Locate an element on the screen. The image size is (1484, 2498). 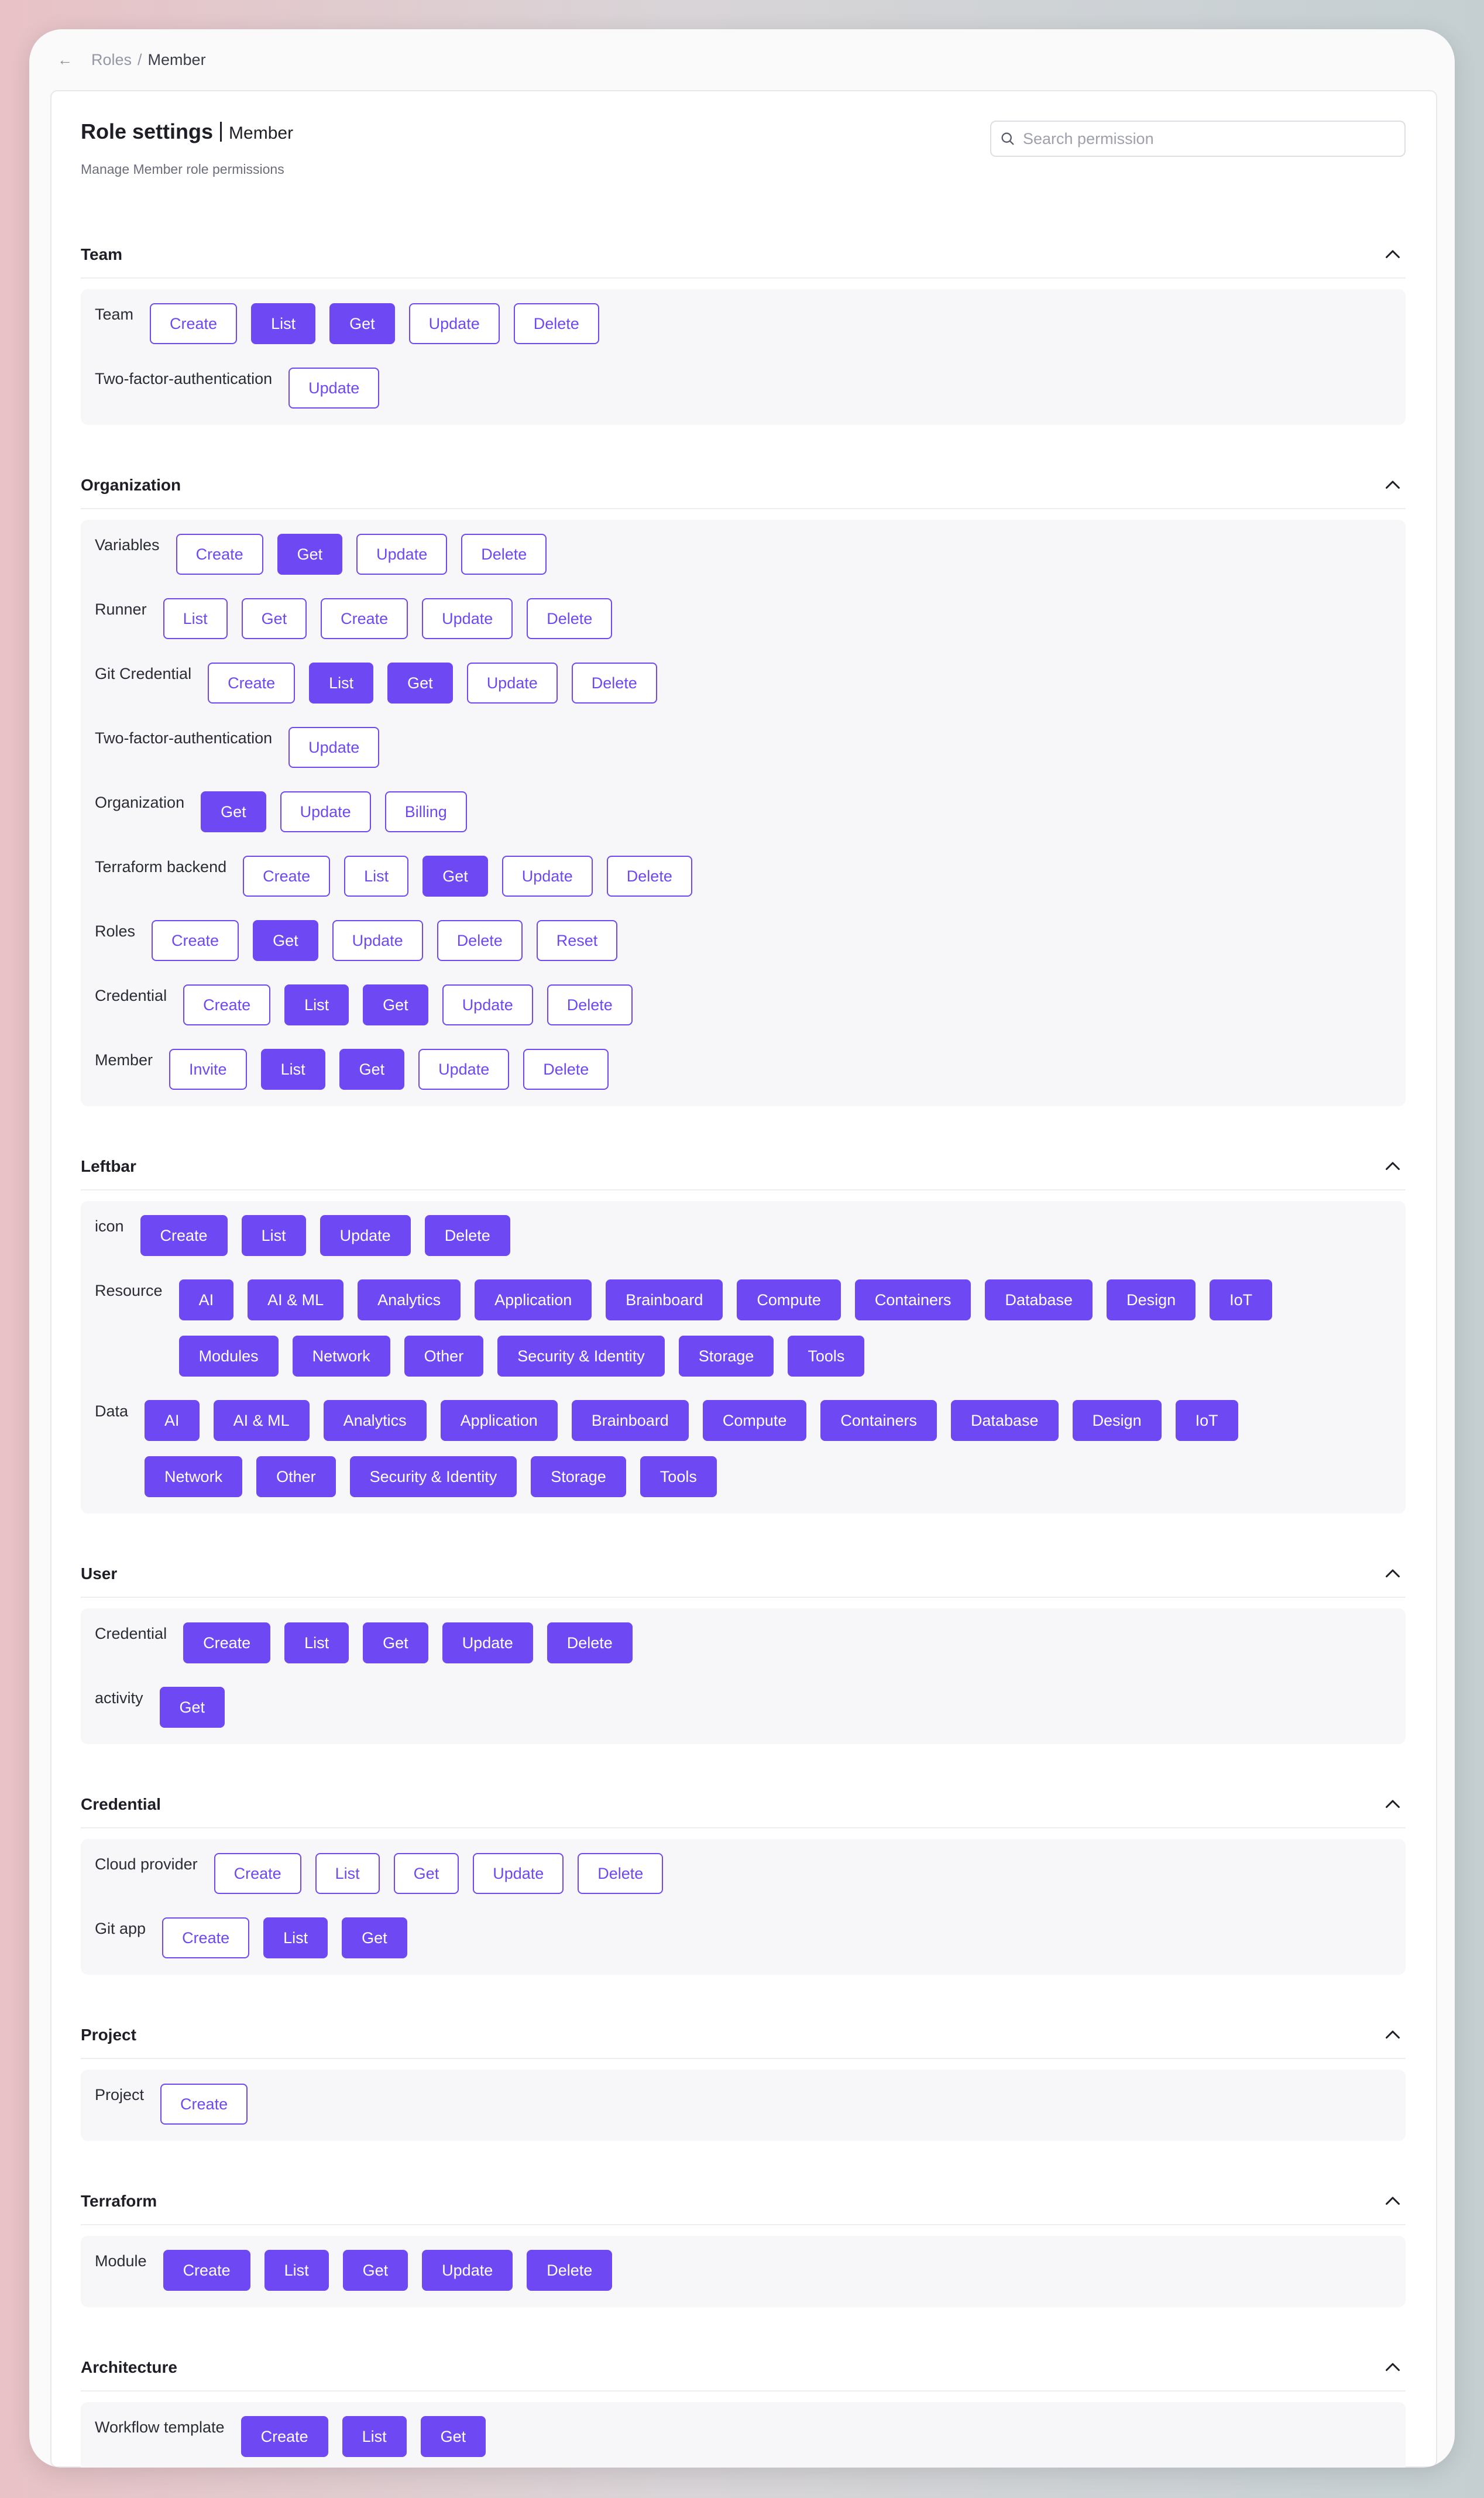
section-header: Team is located at coordinates (743, 255).